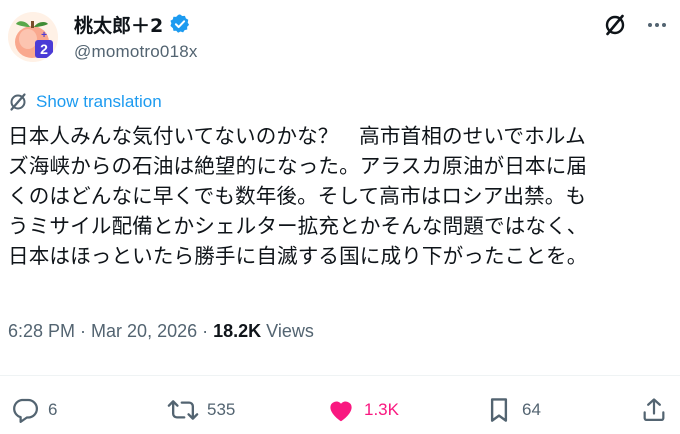 The height and width of the screenshot is (434, 680). Describe the element at coordinates (221, 409) in the screenshot. I see `repost-count: 535` at that location.